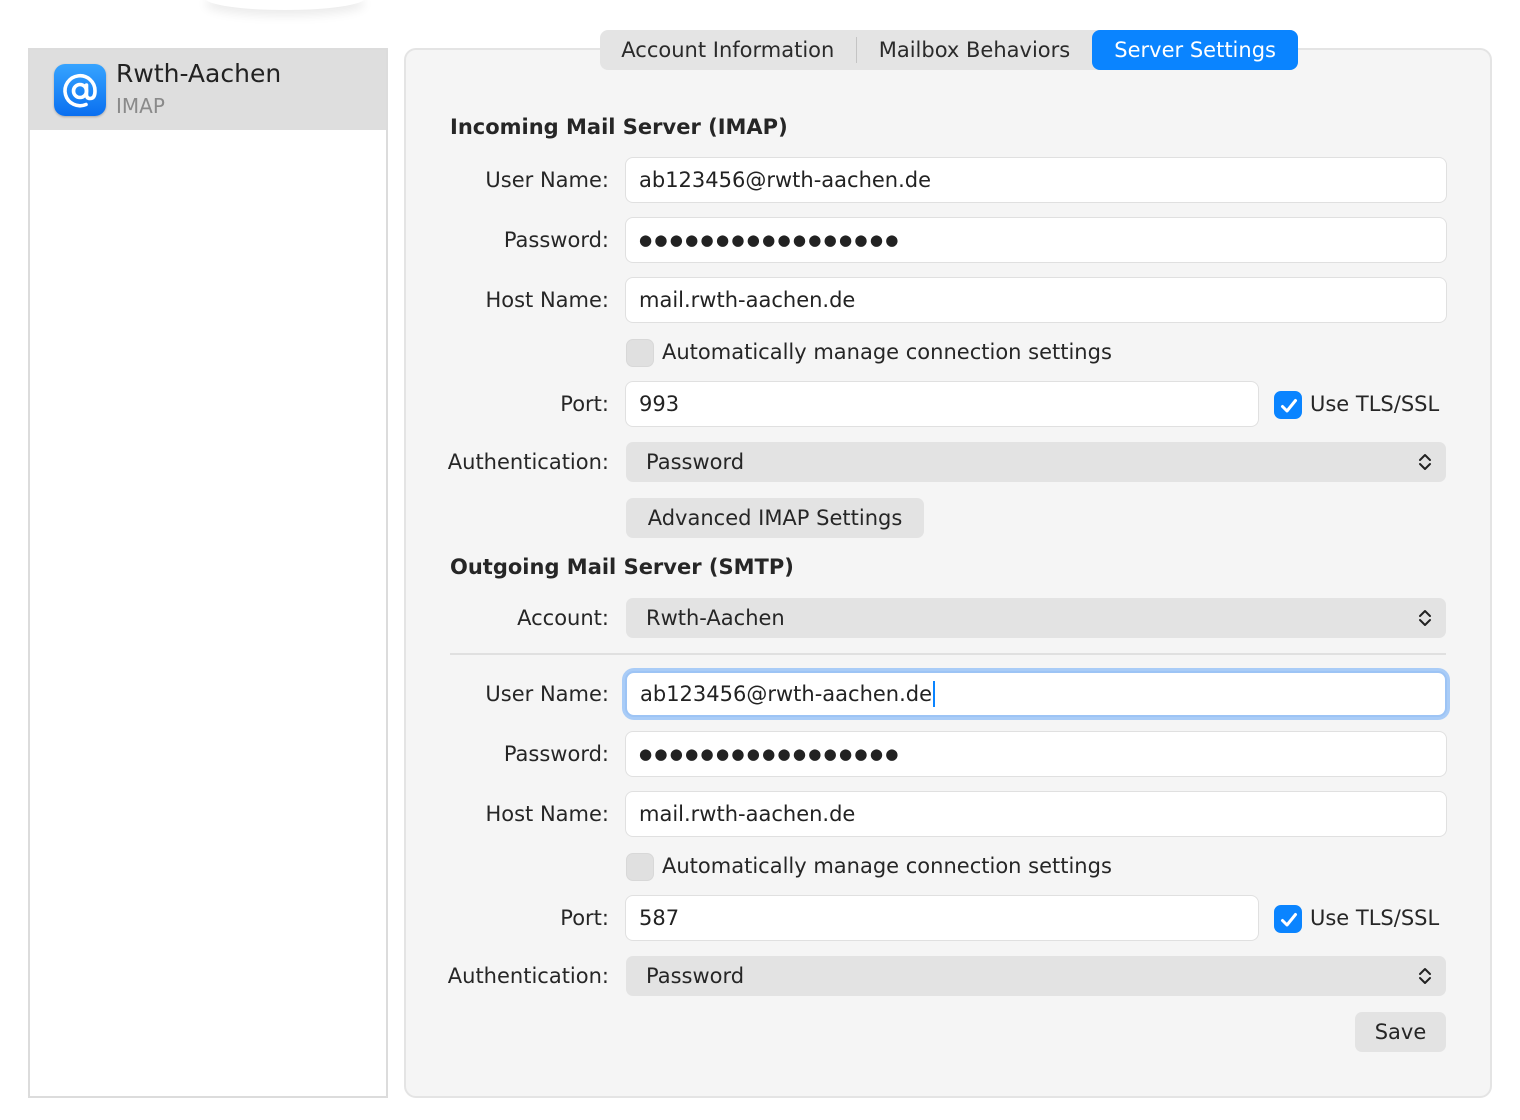 Image resolution: width=1520 pixels, height=1120 pixels. I want to click on incoming-port-label: Port:, so click(584, 404).